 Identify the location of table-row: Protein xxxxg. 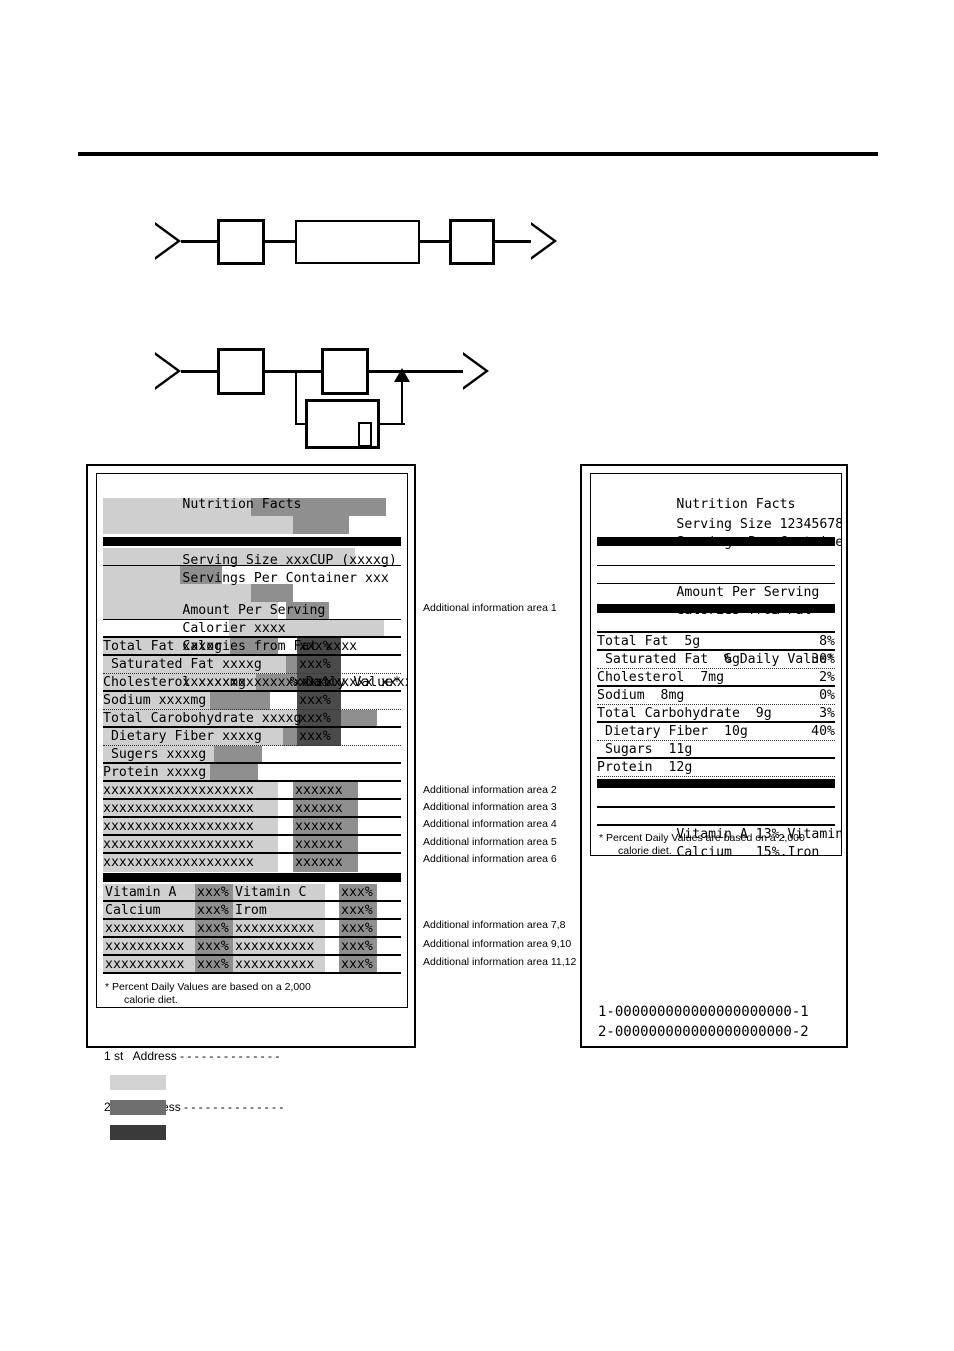
(252, 773).